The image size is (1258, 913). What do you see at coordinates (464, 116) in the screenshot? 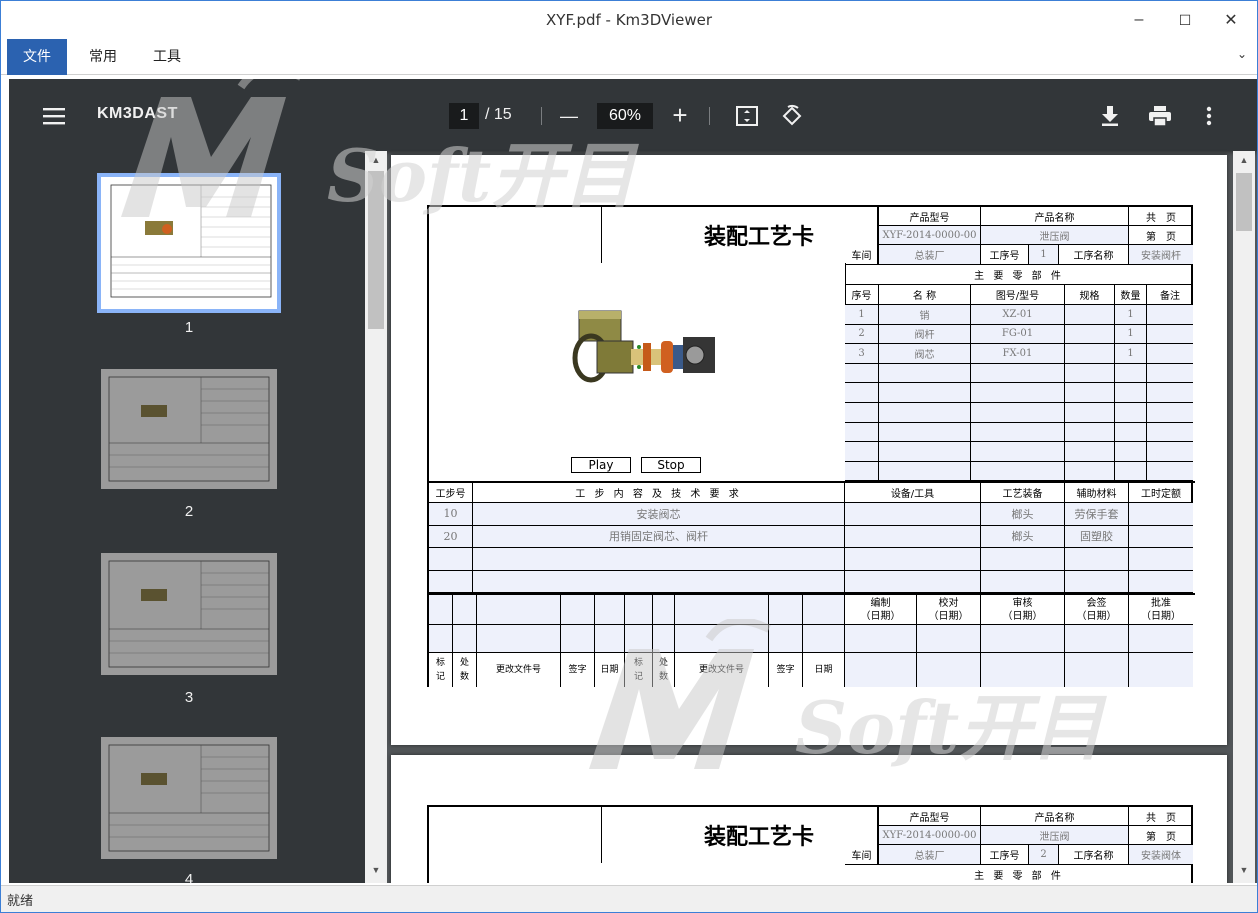
I see `page-number-input: 1` at bounding box center [464, 116].